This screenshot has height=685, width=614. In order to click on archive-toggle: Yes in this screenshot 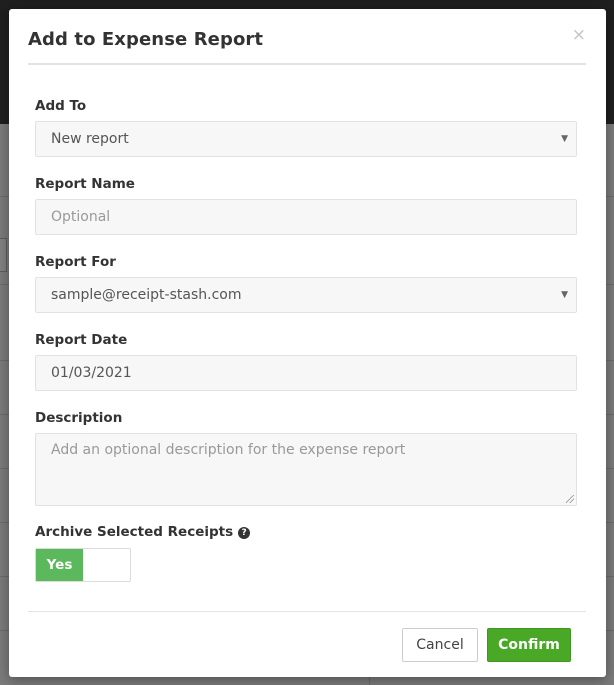, I will do `click(83, 565)`.